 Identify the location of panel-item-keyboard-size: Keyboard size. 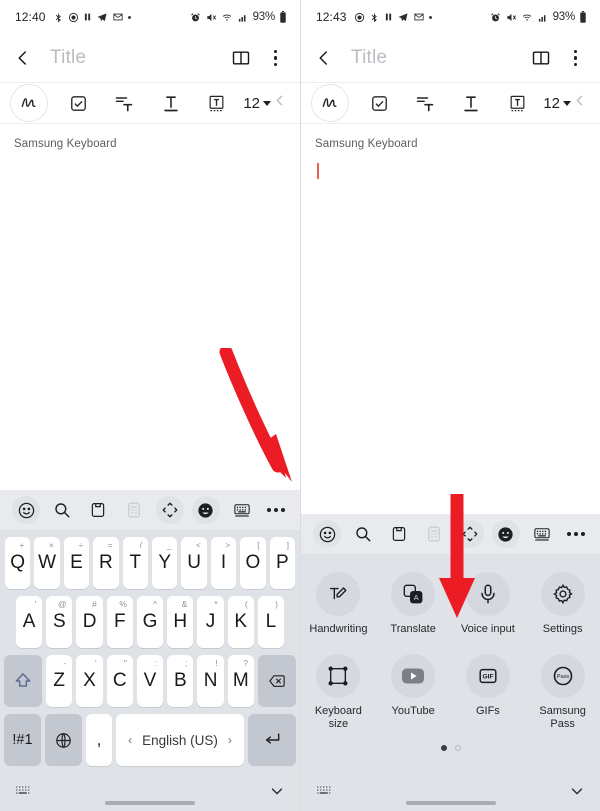
(338, 689).